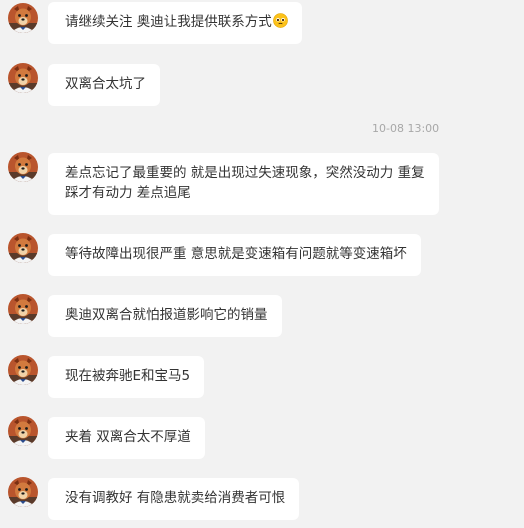 The width and height of the screenshot is (524, 528). I want to click on message-bubble: 等待故障出现很严重 意思就是变速箱有问题就等变速箱坏, so click(234, 255).